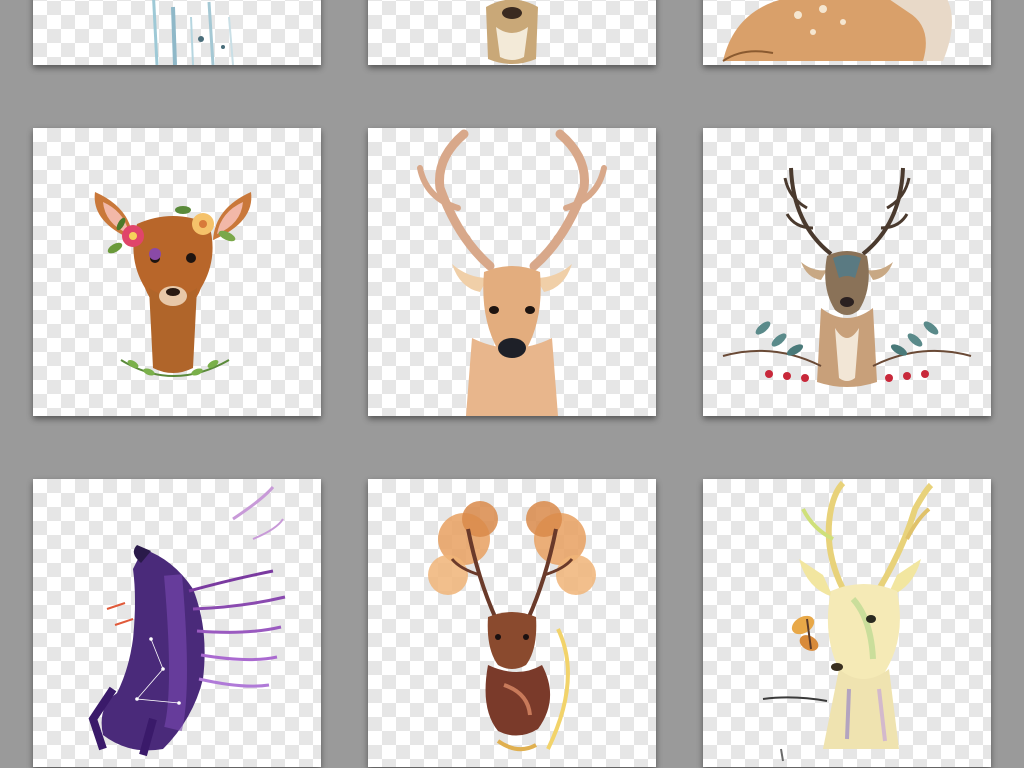 Image resolution: width=1024 pixels, height=768 pixels. I want to click on deer-chin-illustration, so click(512, 32).